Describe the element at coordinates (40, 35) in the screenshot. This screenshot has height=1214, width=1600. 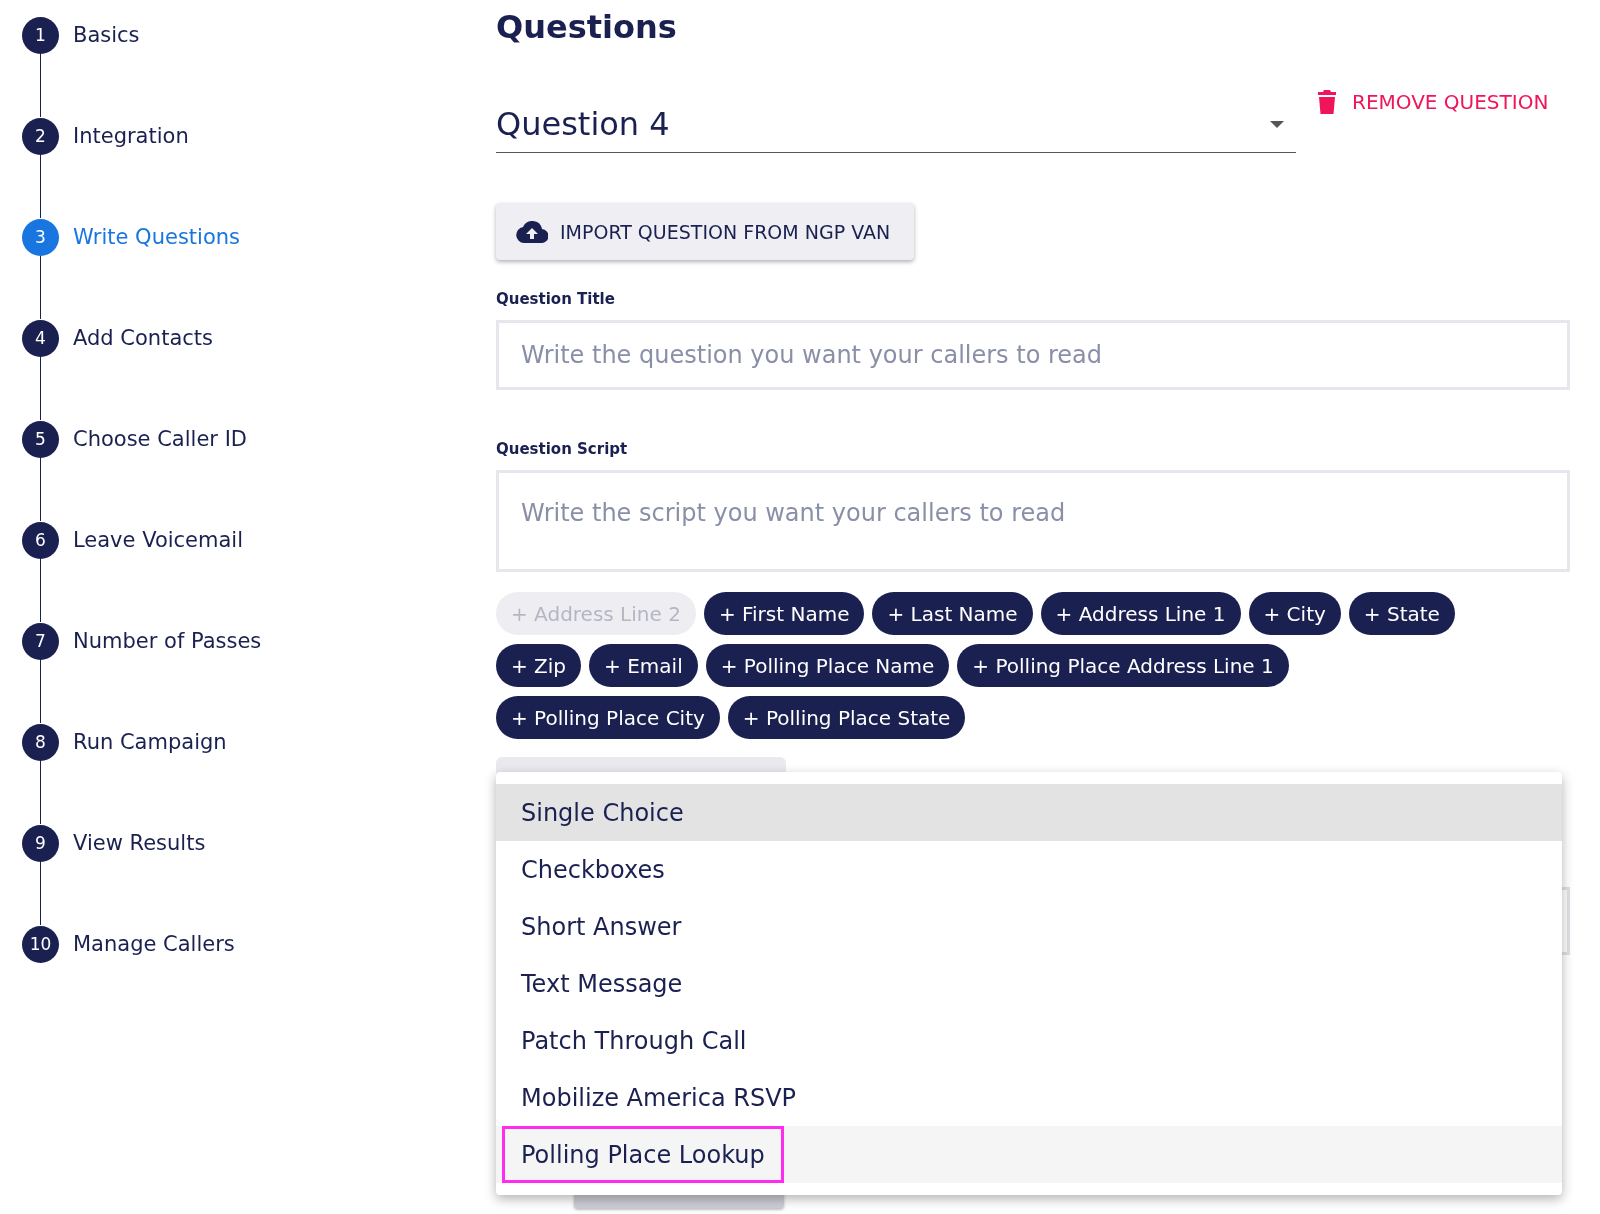
I see `step-number: 1` at that location.